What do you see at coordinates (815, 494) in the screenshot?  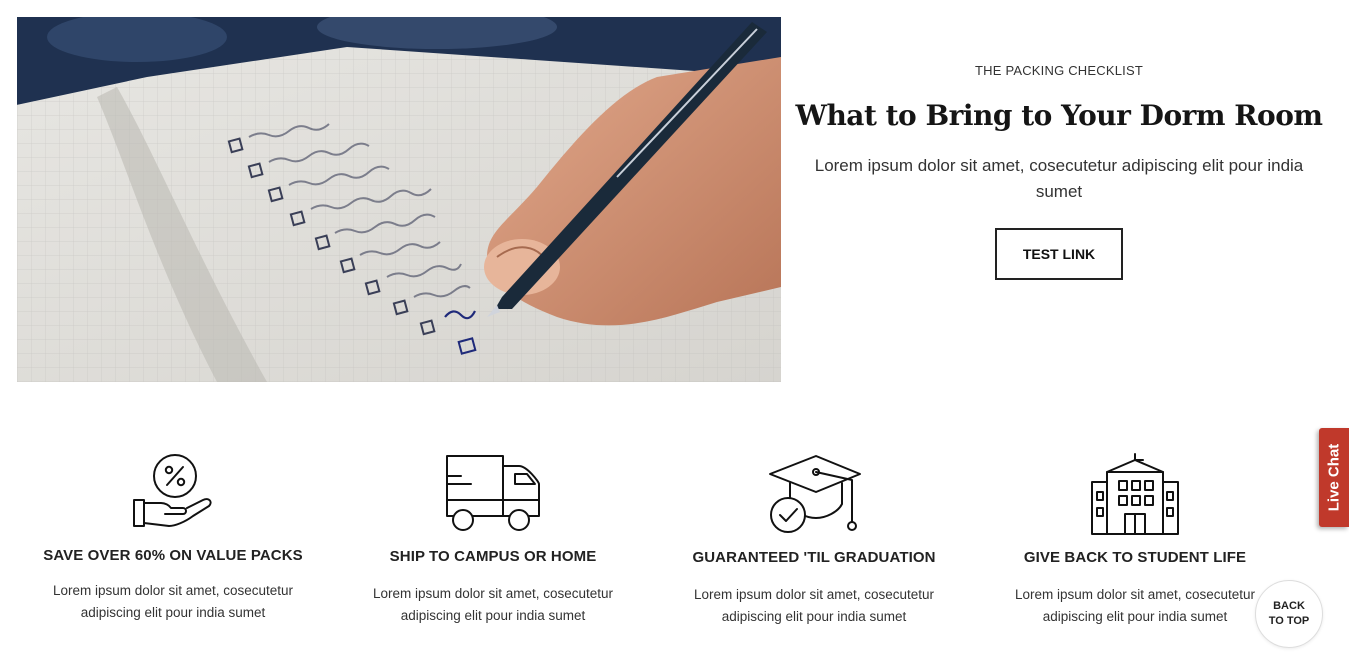 I see `graduation-cap-icon` at bounding box center [815, 494].